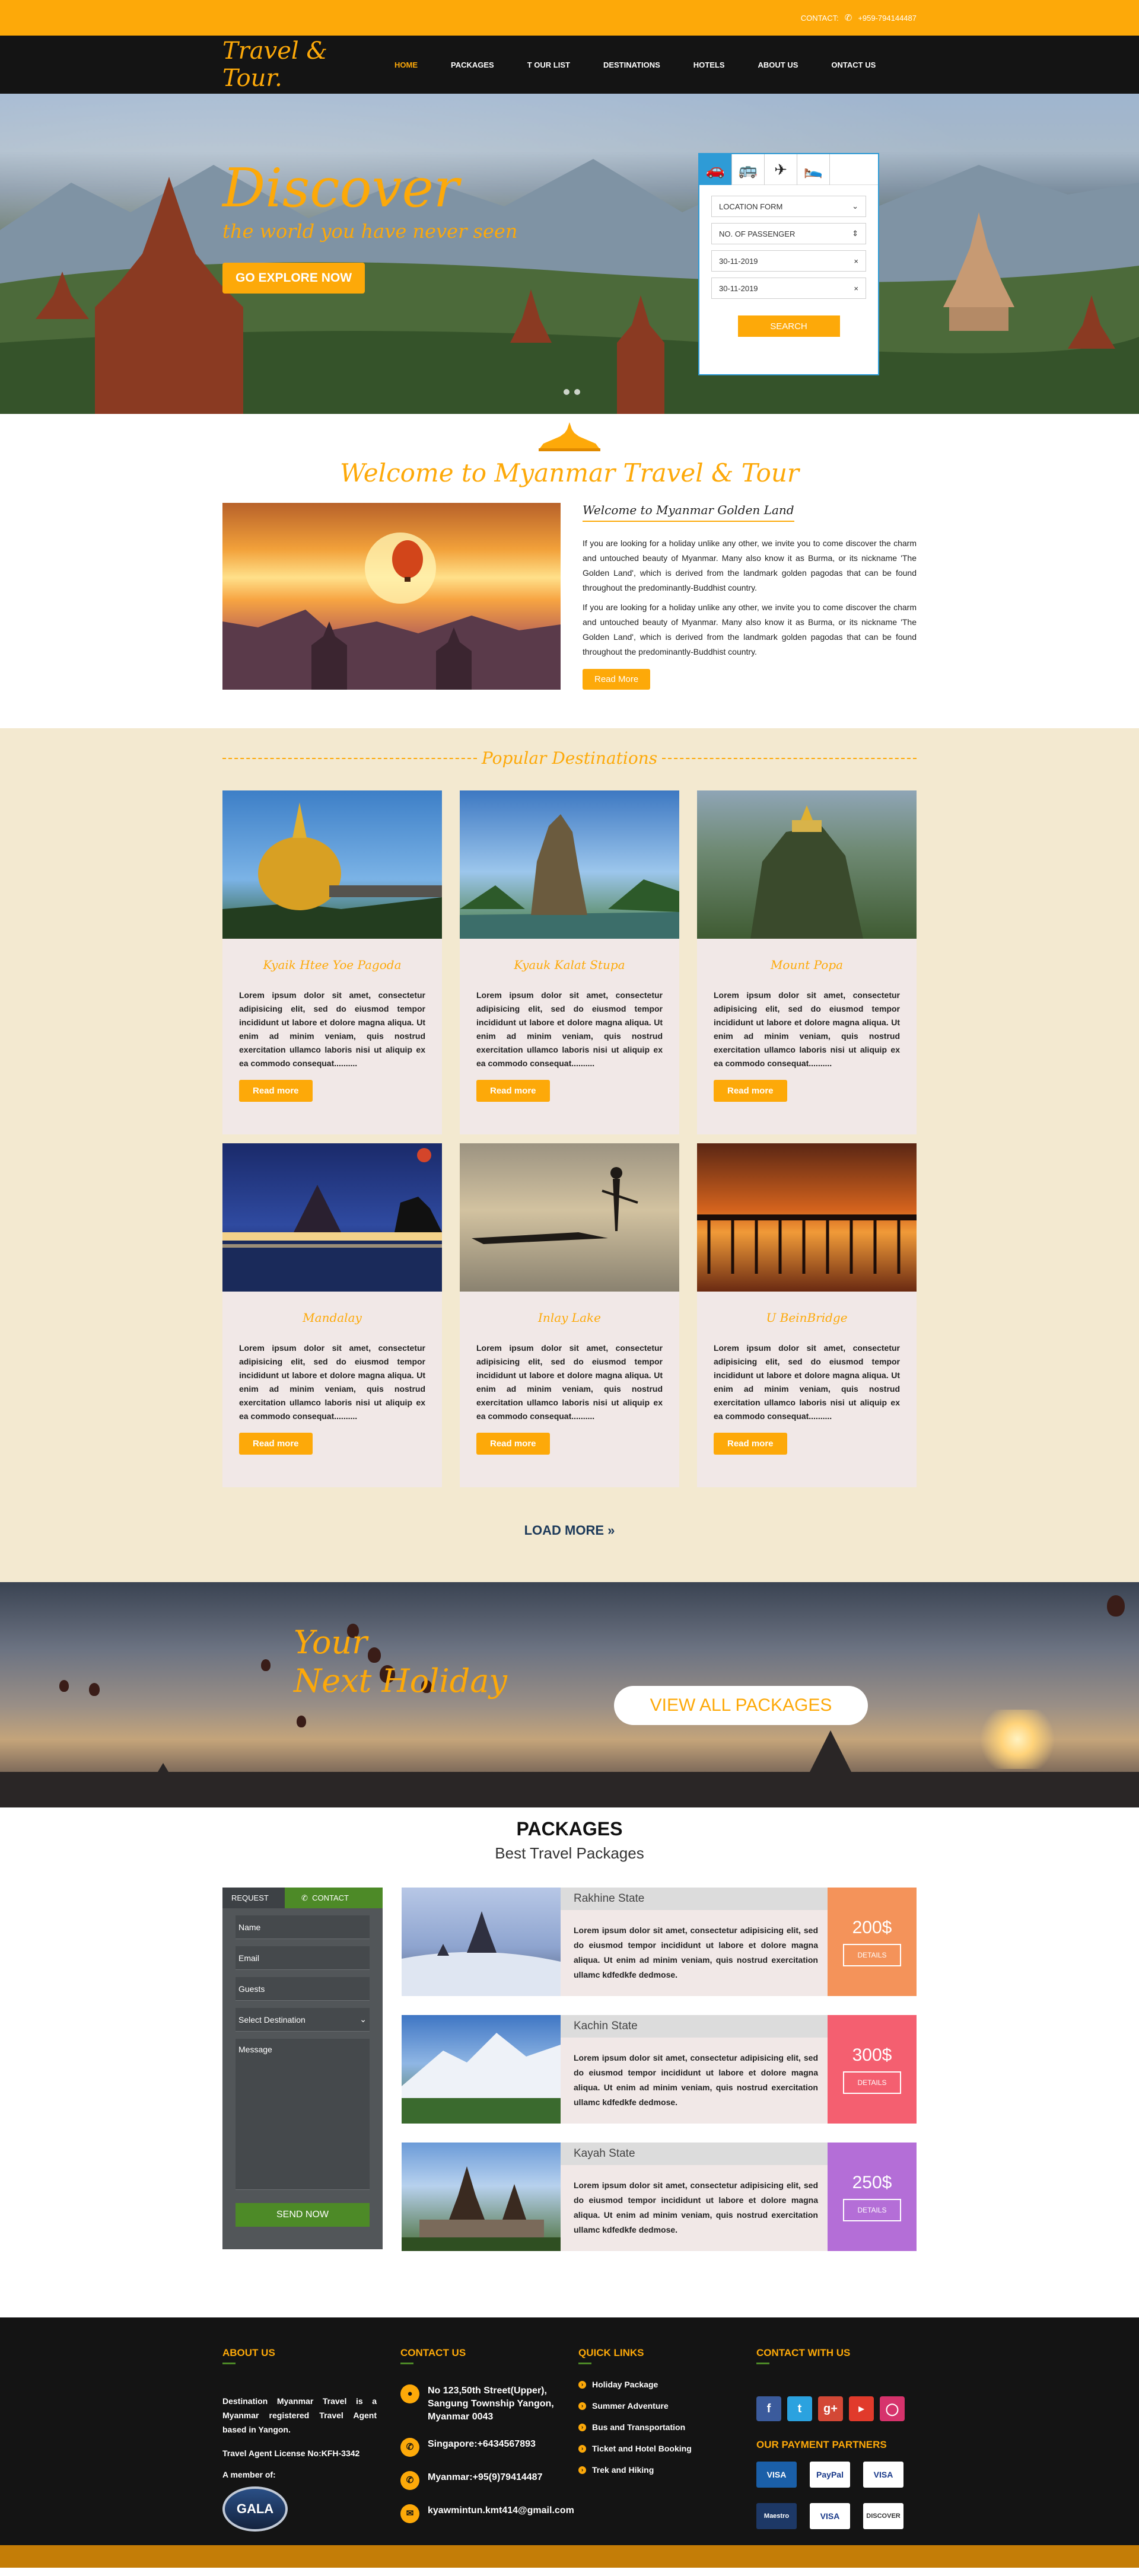  I want to click on welcome-subtitle: Welcome to Myanmar Golden Land, so click(688, 512).